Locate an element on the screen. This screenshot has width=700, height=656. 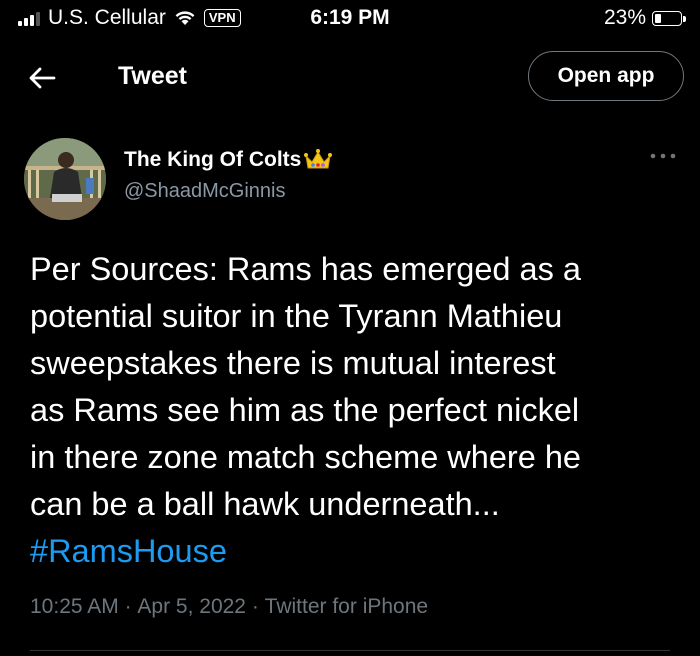
author-name-text: The King Of Colts is located at coordinates (213, 159).